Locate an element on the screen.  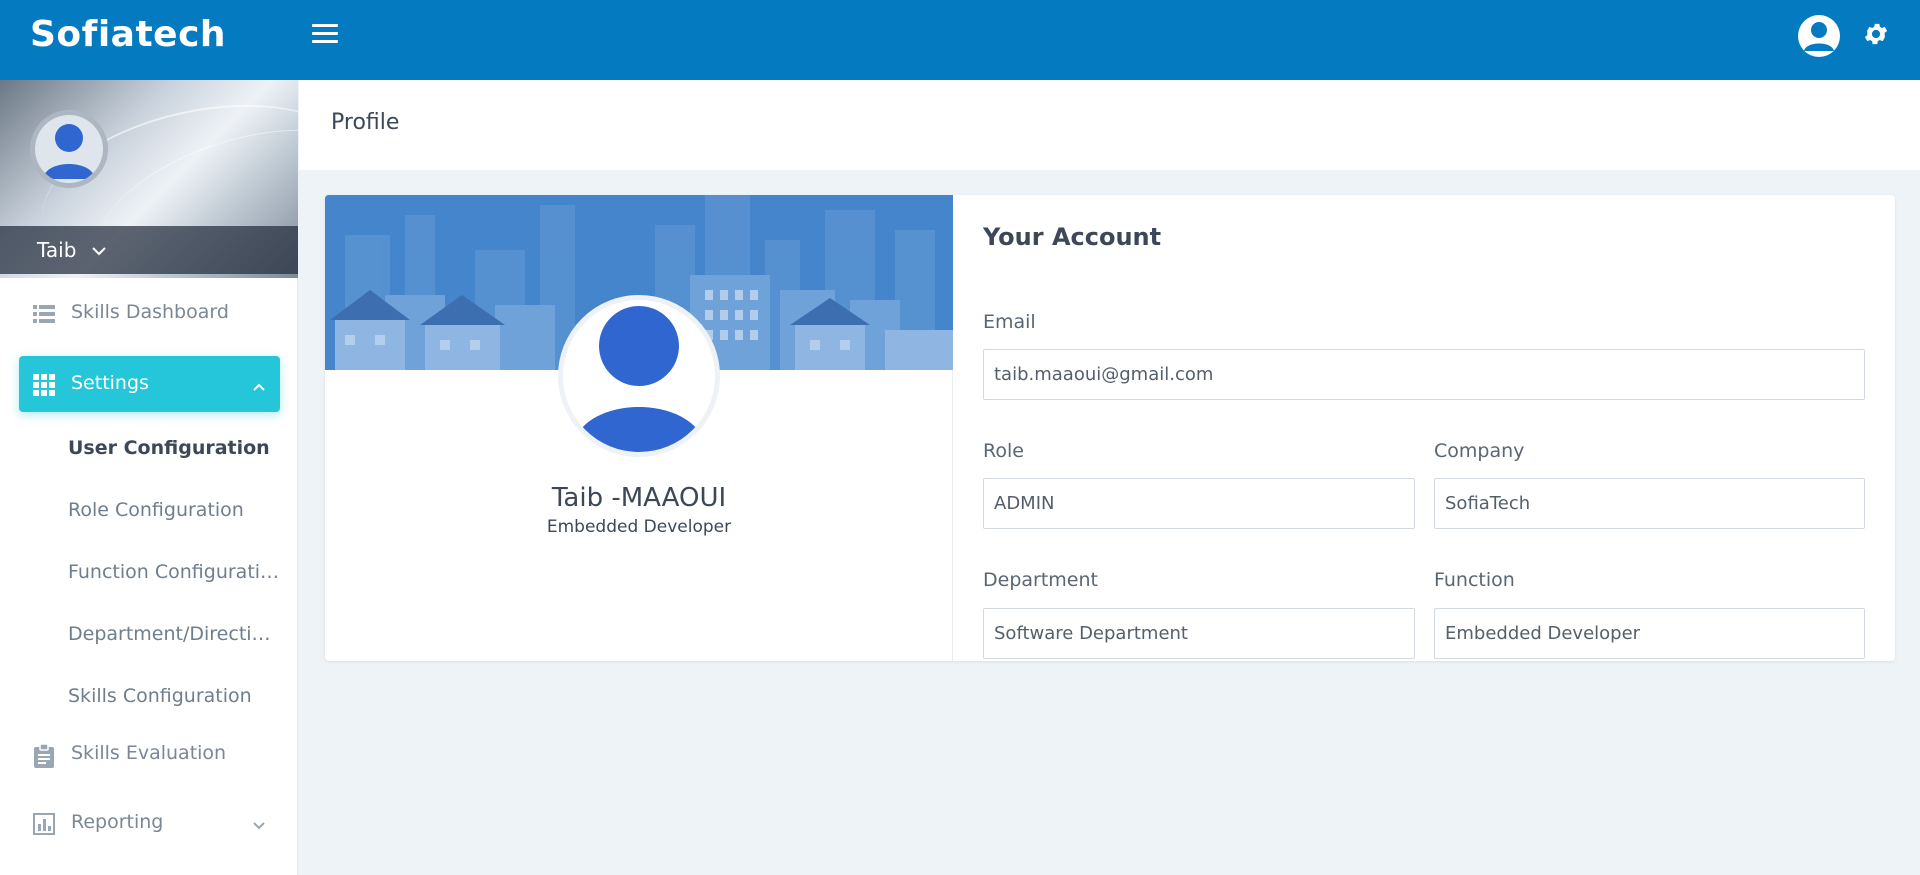
department-field is located at coordinates (1199, 633).